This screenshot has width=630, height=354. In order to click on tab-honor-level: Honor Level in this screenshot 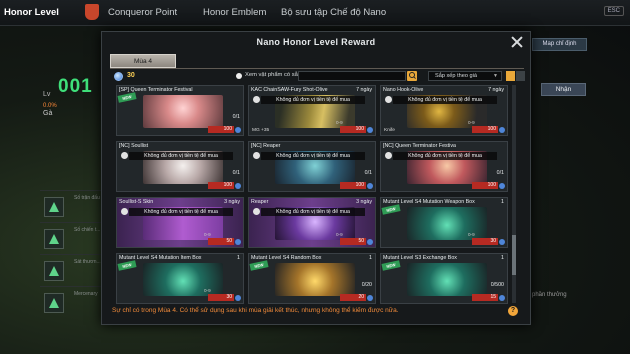, I will do `click(31, 12)`.